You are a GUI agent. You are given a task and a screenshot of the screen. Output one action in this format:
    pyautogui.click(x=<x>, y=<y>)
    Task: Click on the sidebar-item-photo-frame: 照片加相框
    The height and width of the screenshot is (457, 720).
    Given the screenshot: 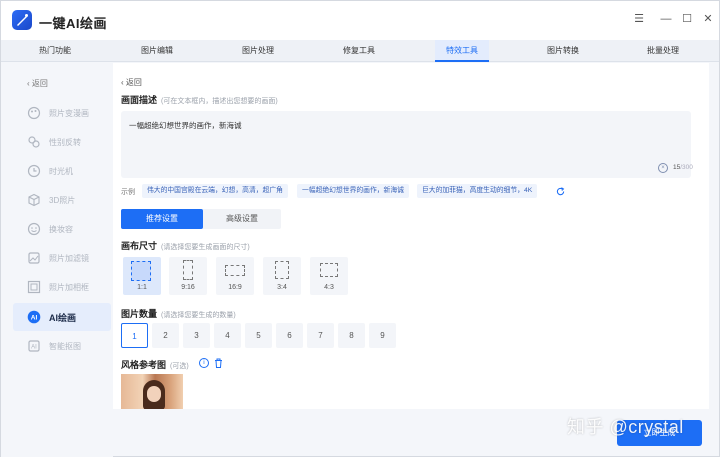 What is the action you would take?
    pyautogui.click(x=62, y=287)
    